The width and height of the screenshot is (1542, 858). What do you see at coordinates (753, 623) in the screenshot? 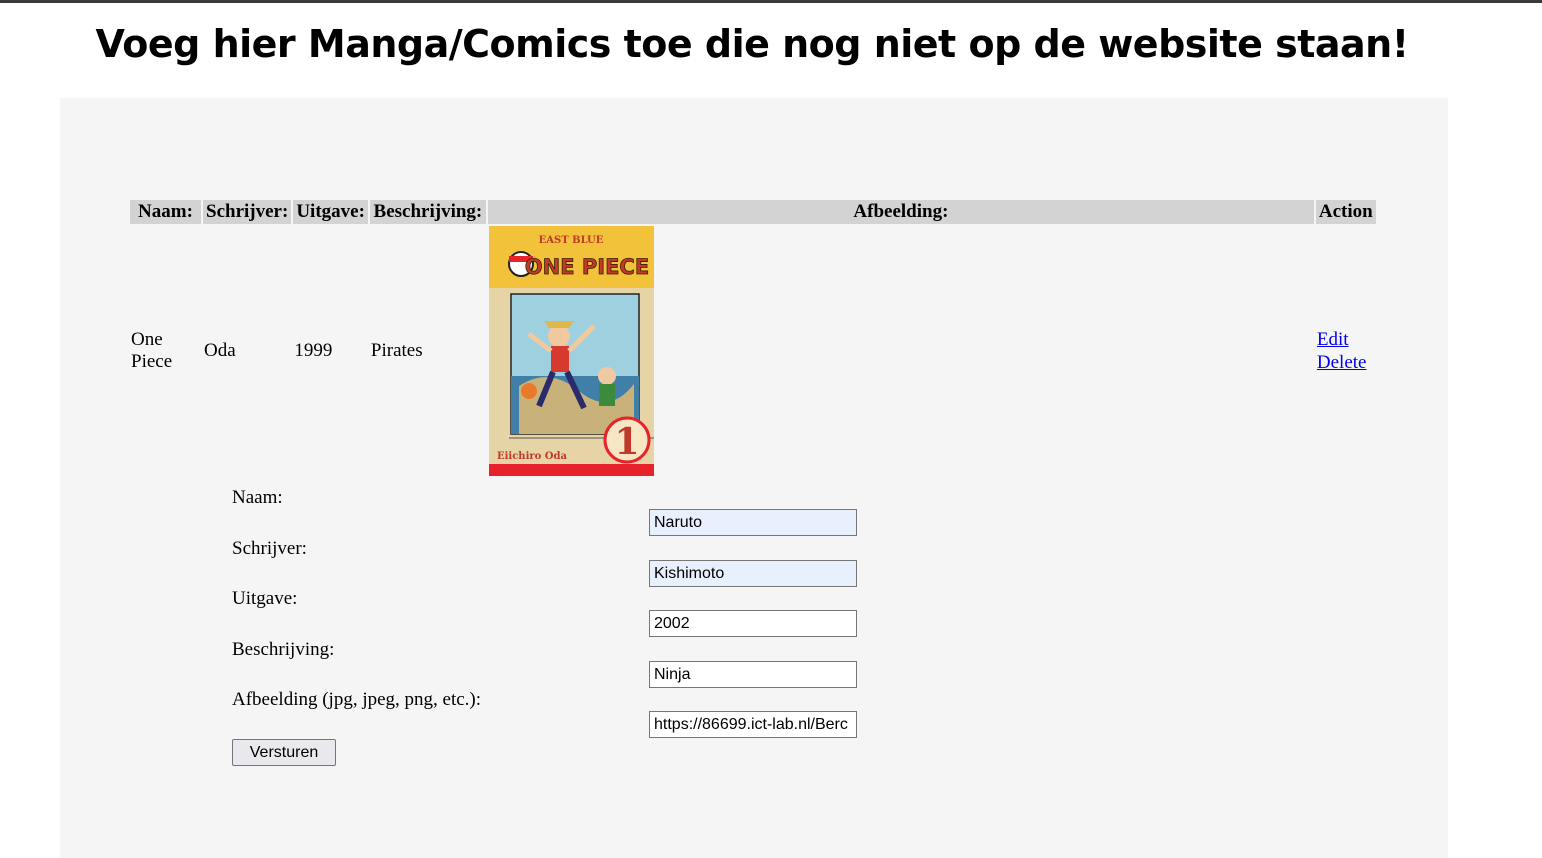
I see `uitgave-input` at bounding box center [753, 623].